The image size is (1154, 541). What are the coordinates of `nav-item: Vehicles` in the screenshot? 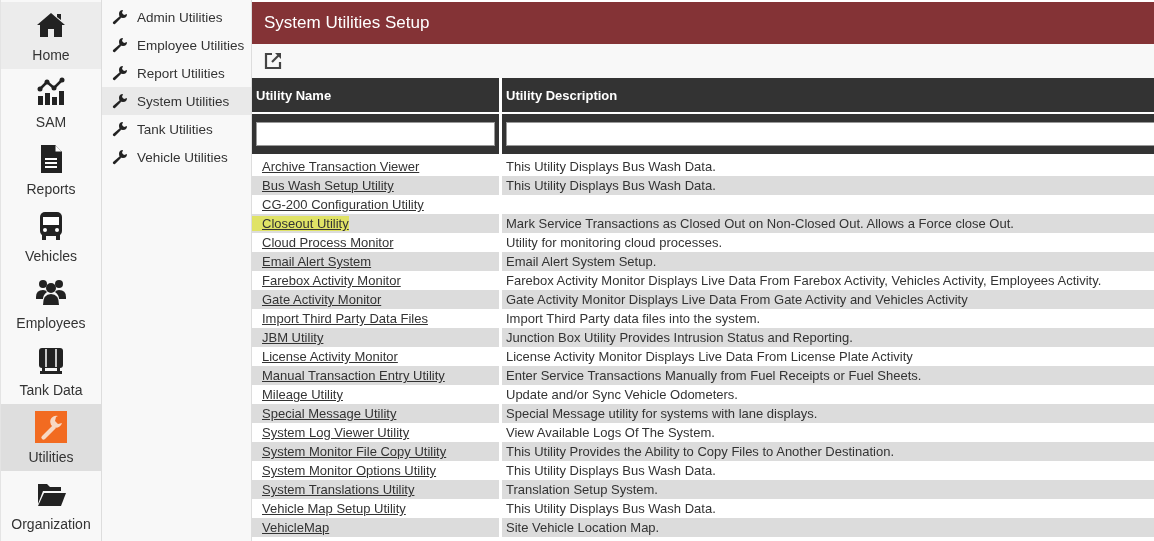 It's located at (51, 236).